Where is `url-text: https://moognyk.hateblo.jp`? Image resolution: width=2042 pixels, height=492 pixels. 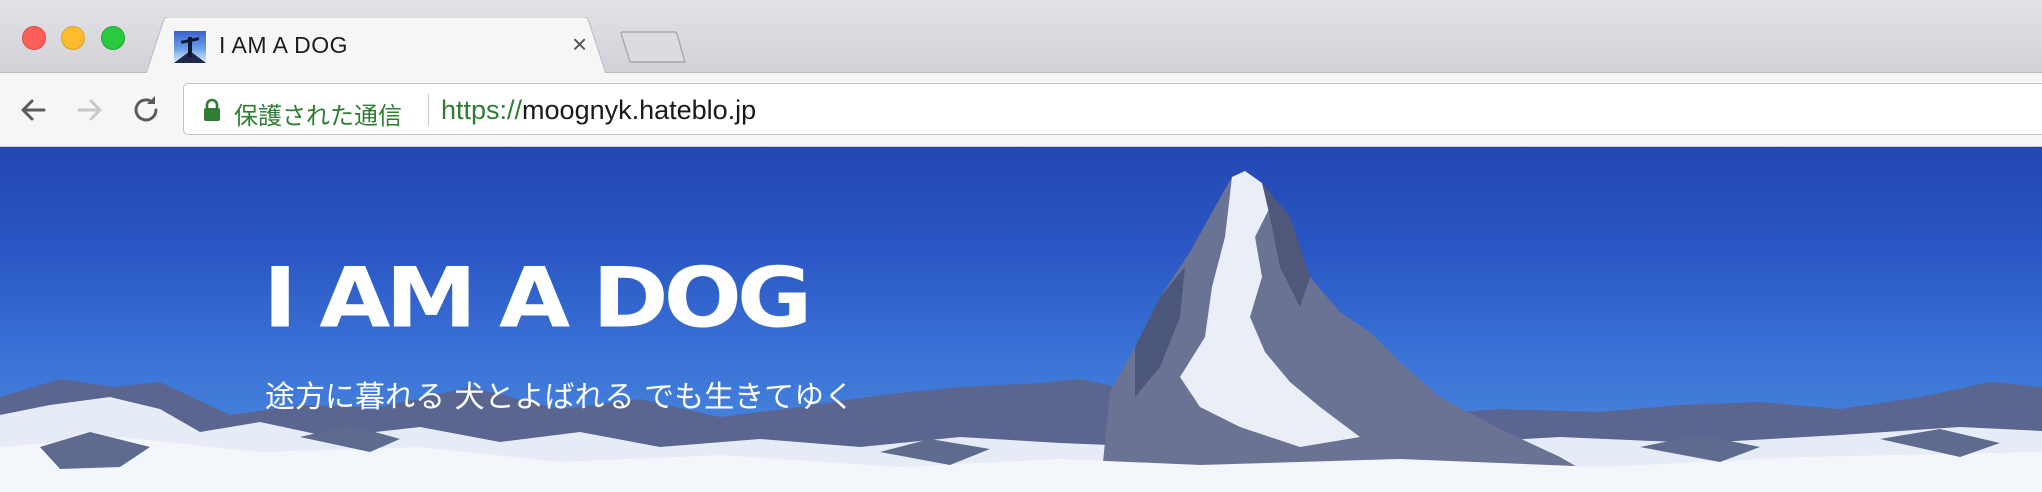 url-text: https://moognyk.hateblo.jp is located at coordinates (598, 110).